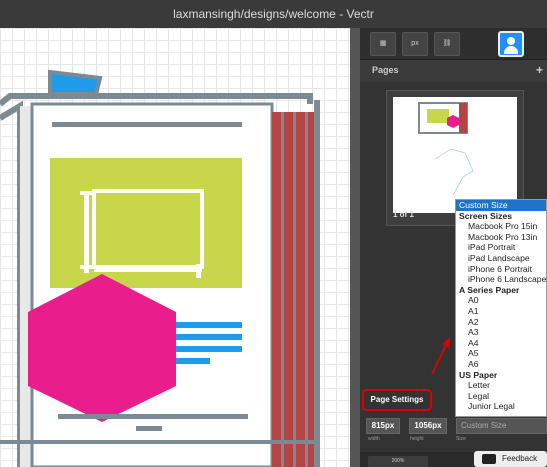  I want to click on zoom-control: 200%, so click(398, 461).